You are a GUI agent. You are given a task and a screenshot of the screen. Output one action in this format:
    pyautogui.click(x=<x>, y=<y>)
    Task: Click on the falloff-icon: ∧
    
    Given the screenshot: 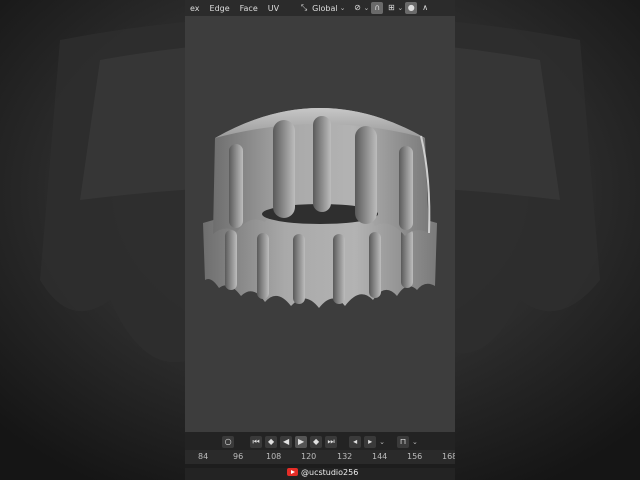 What is the action you would take?
    pyautogui.click(x=425, y=8)
    